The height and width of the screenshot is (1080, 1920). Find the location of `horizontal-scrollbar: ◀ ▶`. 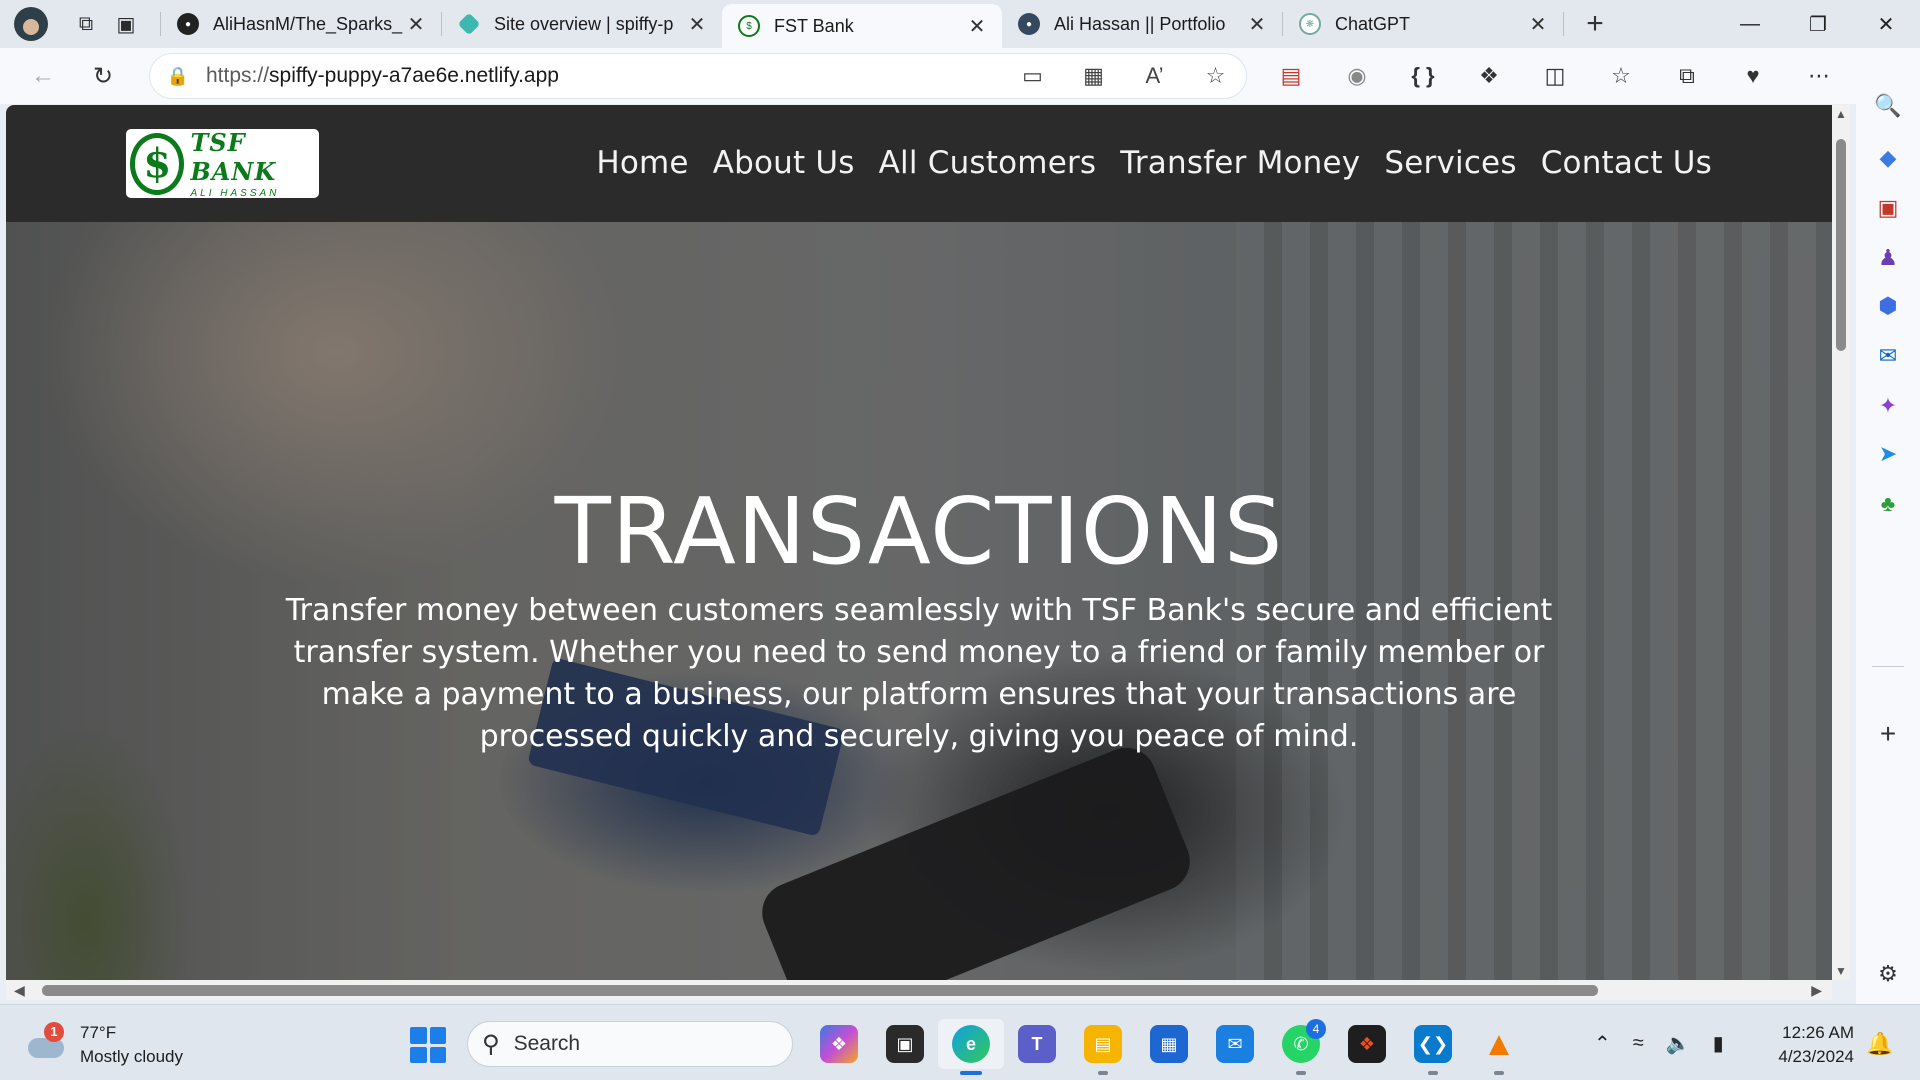

horizontal-scrollbar: ◀ ▶ is located at coordinates (919, 990).